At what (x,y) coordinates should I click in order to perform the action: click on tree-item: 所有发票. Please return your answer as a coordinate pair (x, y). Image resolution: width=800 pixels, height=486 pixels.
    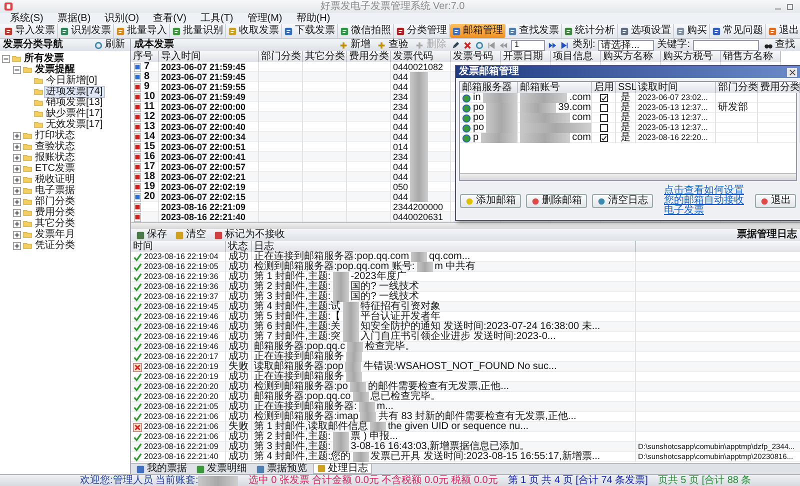
    Looking at the image, I should click on (44, 59).